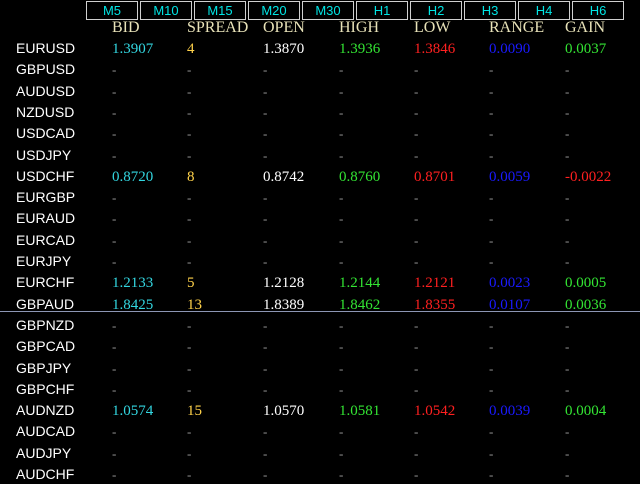 The height and width of the screenshot is (484, 640). Describe the element at coordinates (284, 27) in the screenshot. I see `header-open: OPEN` at that location.